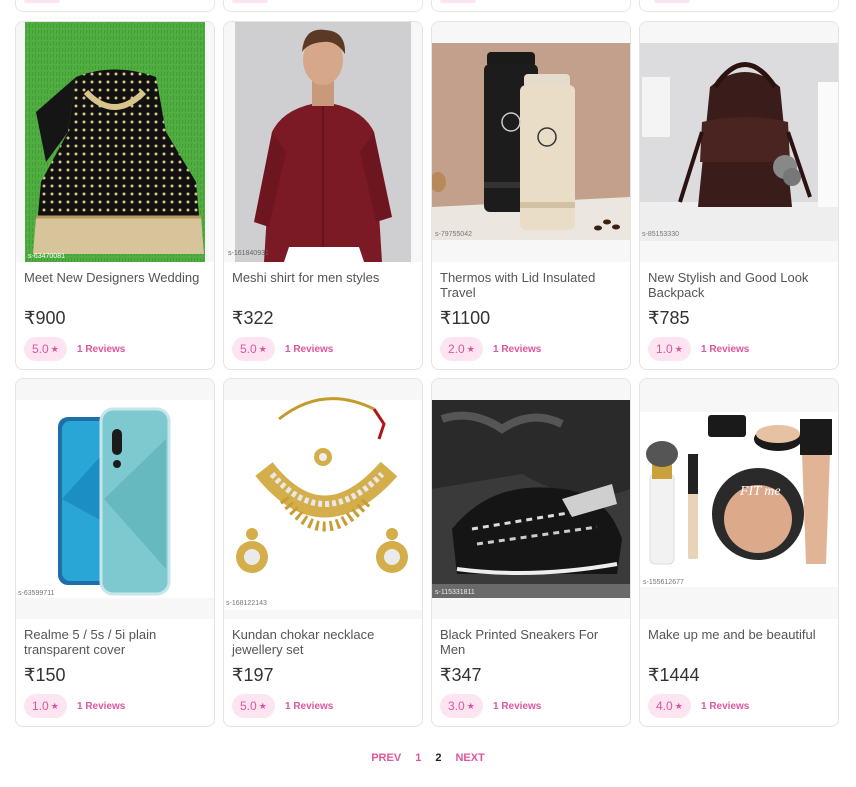 This screenshot has height=787, width=856. What do you see at coordinates (115, 142) in the screenshot?
I see `product-image: s-63470081` at bounding box center [115, 142].